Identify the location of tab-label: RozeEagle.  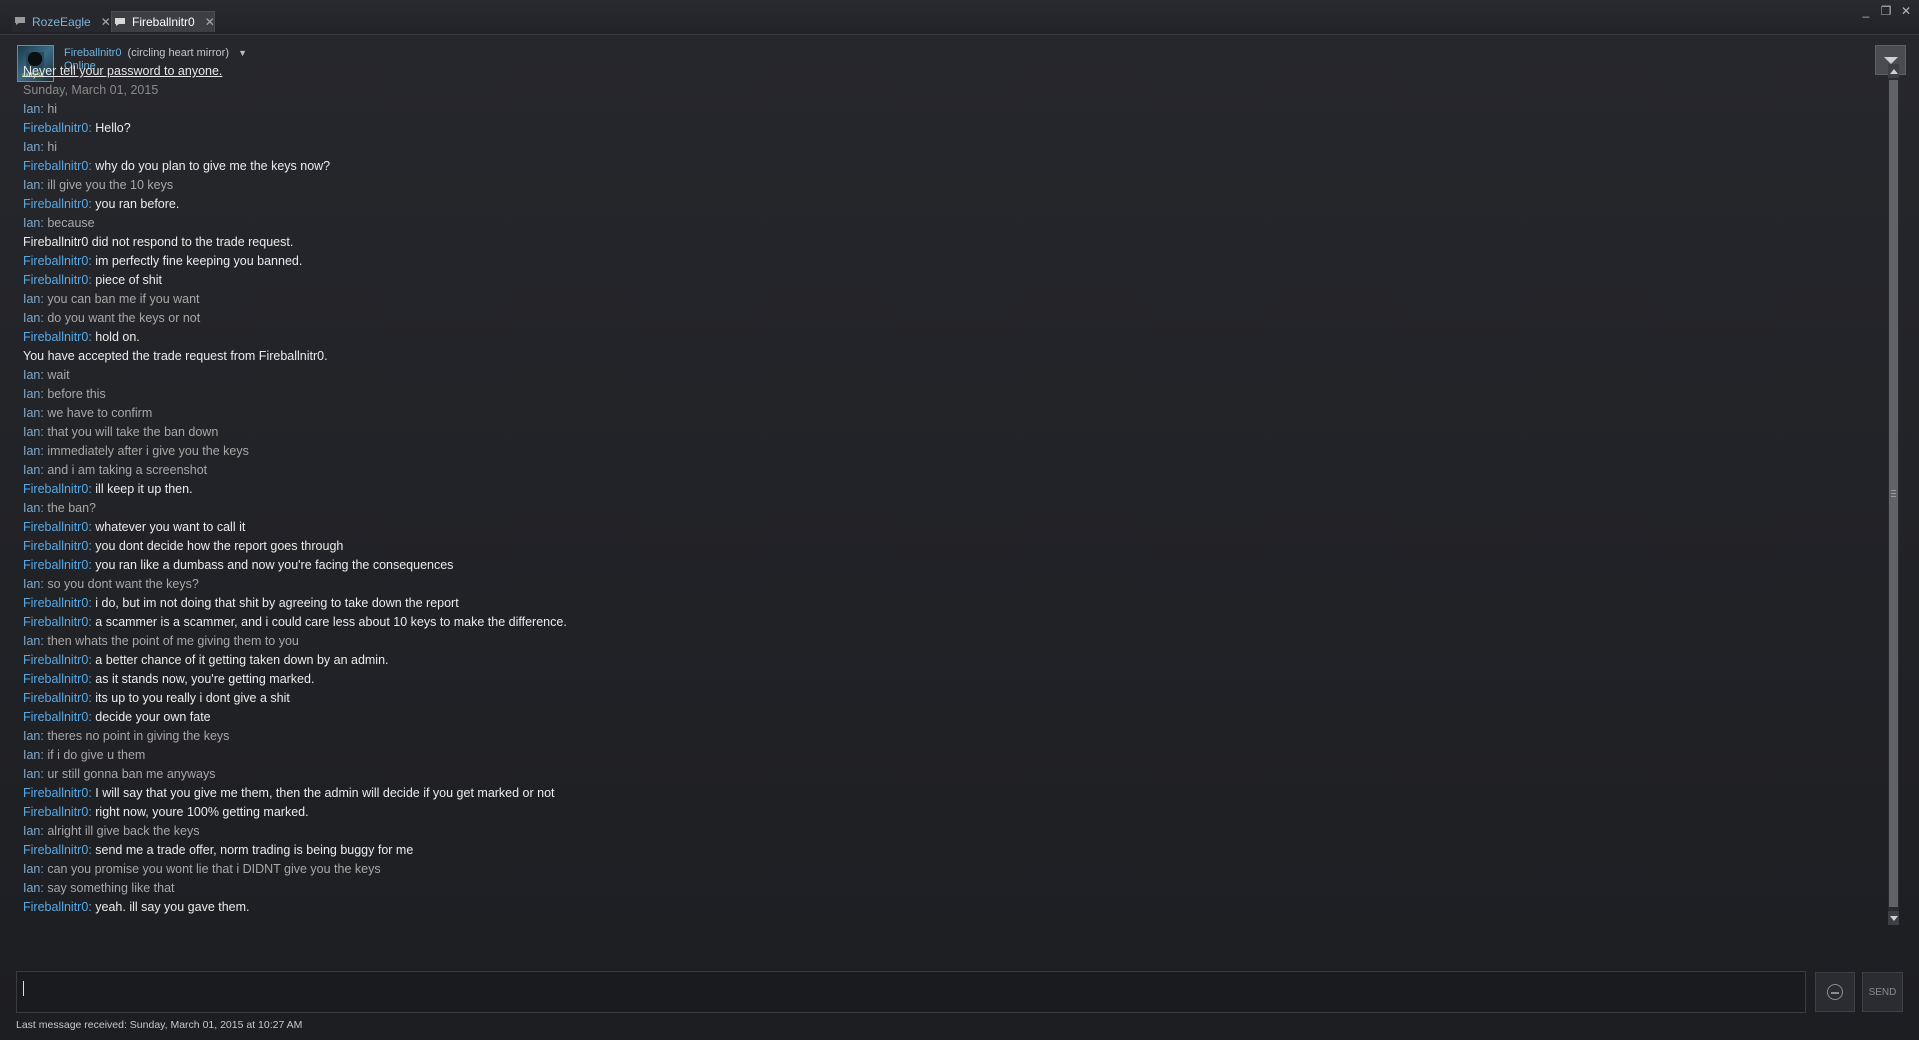
(61, 21).